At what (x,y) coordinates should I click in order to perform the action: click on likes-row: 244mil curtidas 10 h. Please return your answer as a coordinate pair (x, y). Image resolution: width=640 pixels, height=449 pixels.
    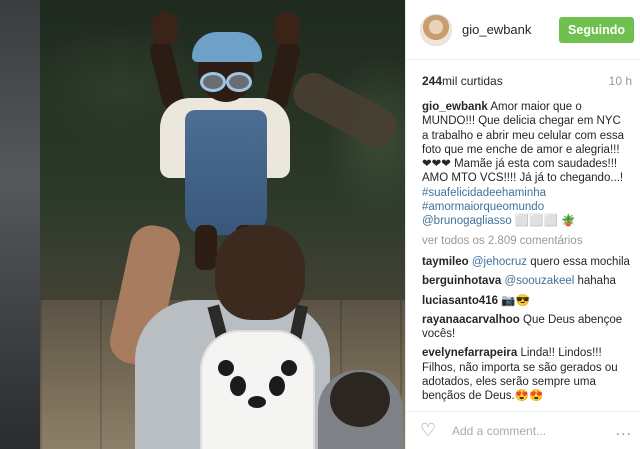
    Looking at the image, I should click on (523, 74).